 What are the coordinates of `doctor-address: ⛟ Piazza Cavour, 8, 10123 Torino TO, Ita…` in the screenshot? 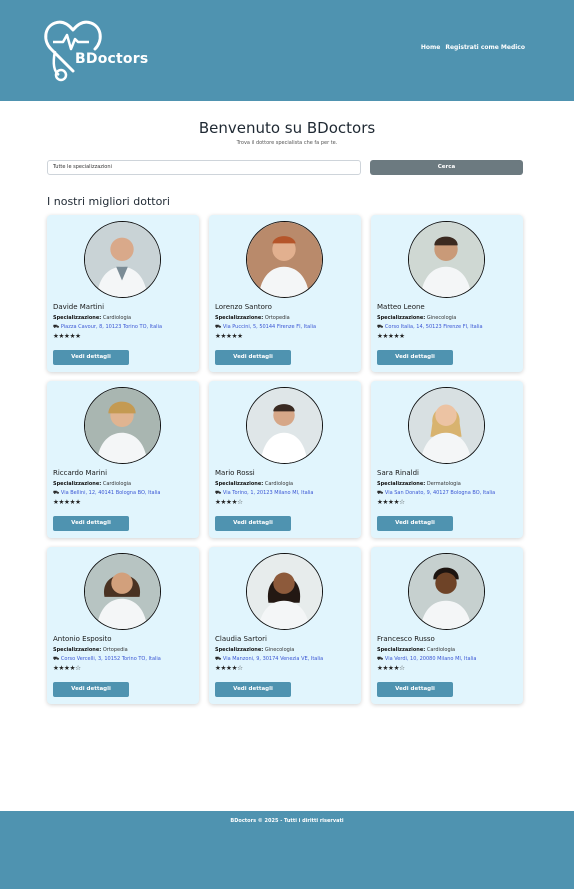 It's located at (107, 327).